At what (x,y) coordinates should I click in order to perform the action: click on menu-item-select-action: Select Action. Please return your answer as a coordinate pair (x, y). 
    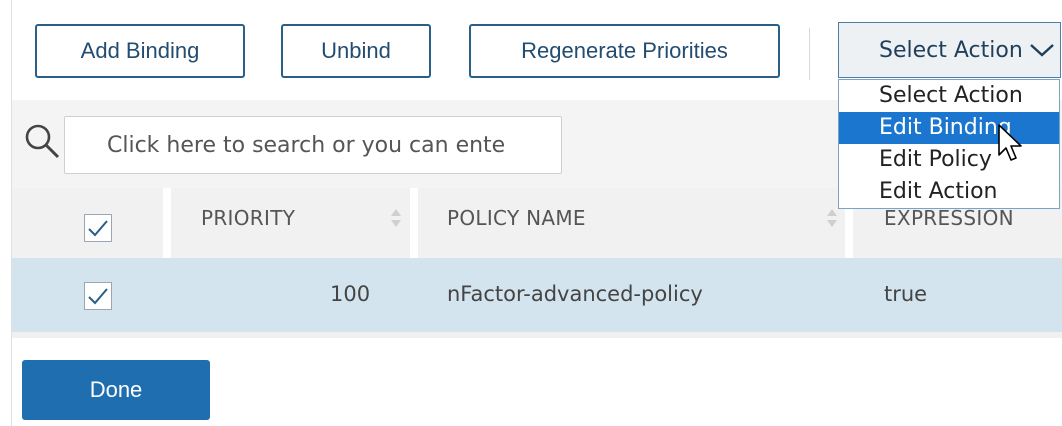
    Looking at the image, I should click on (949, 96).